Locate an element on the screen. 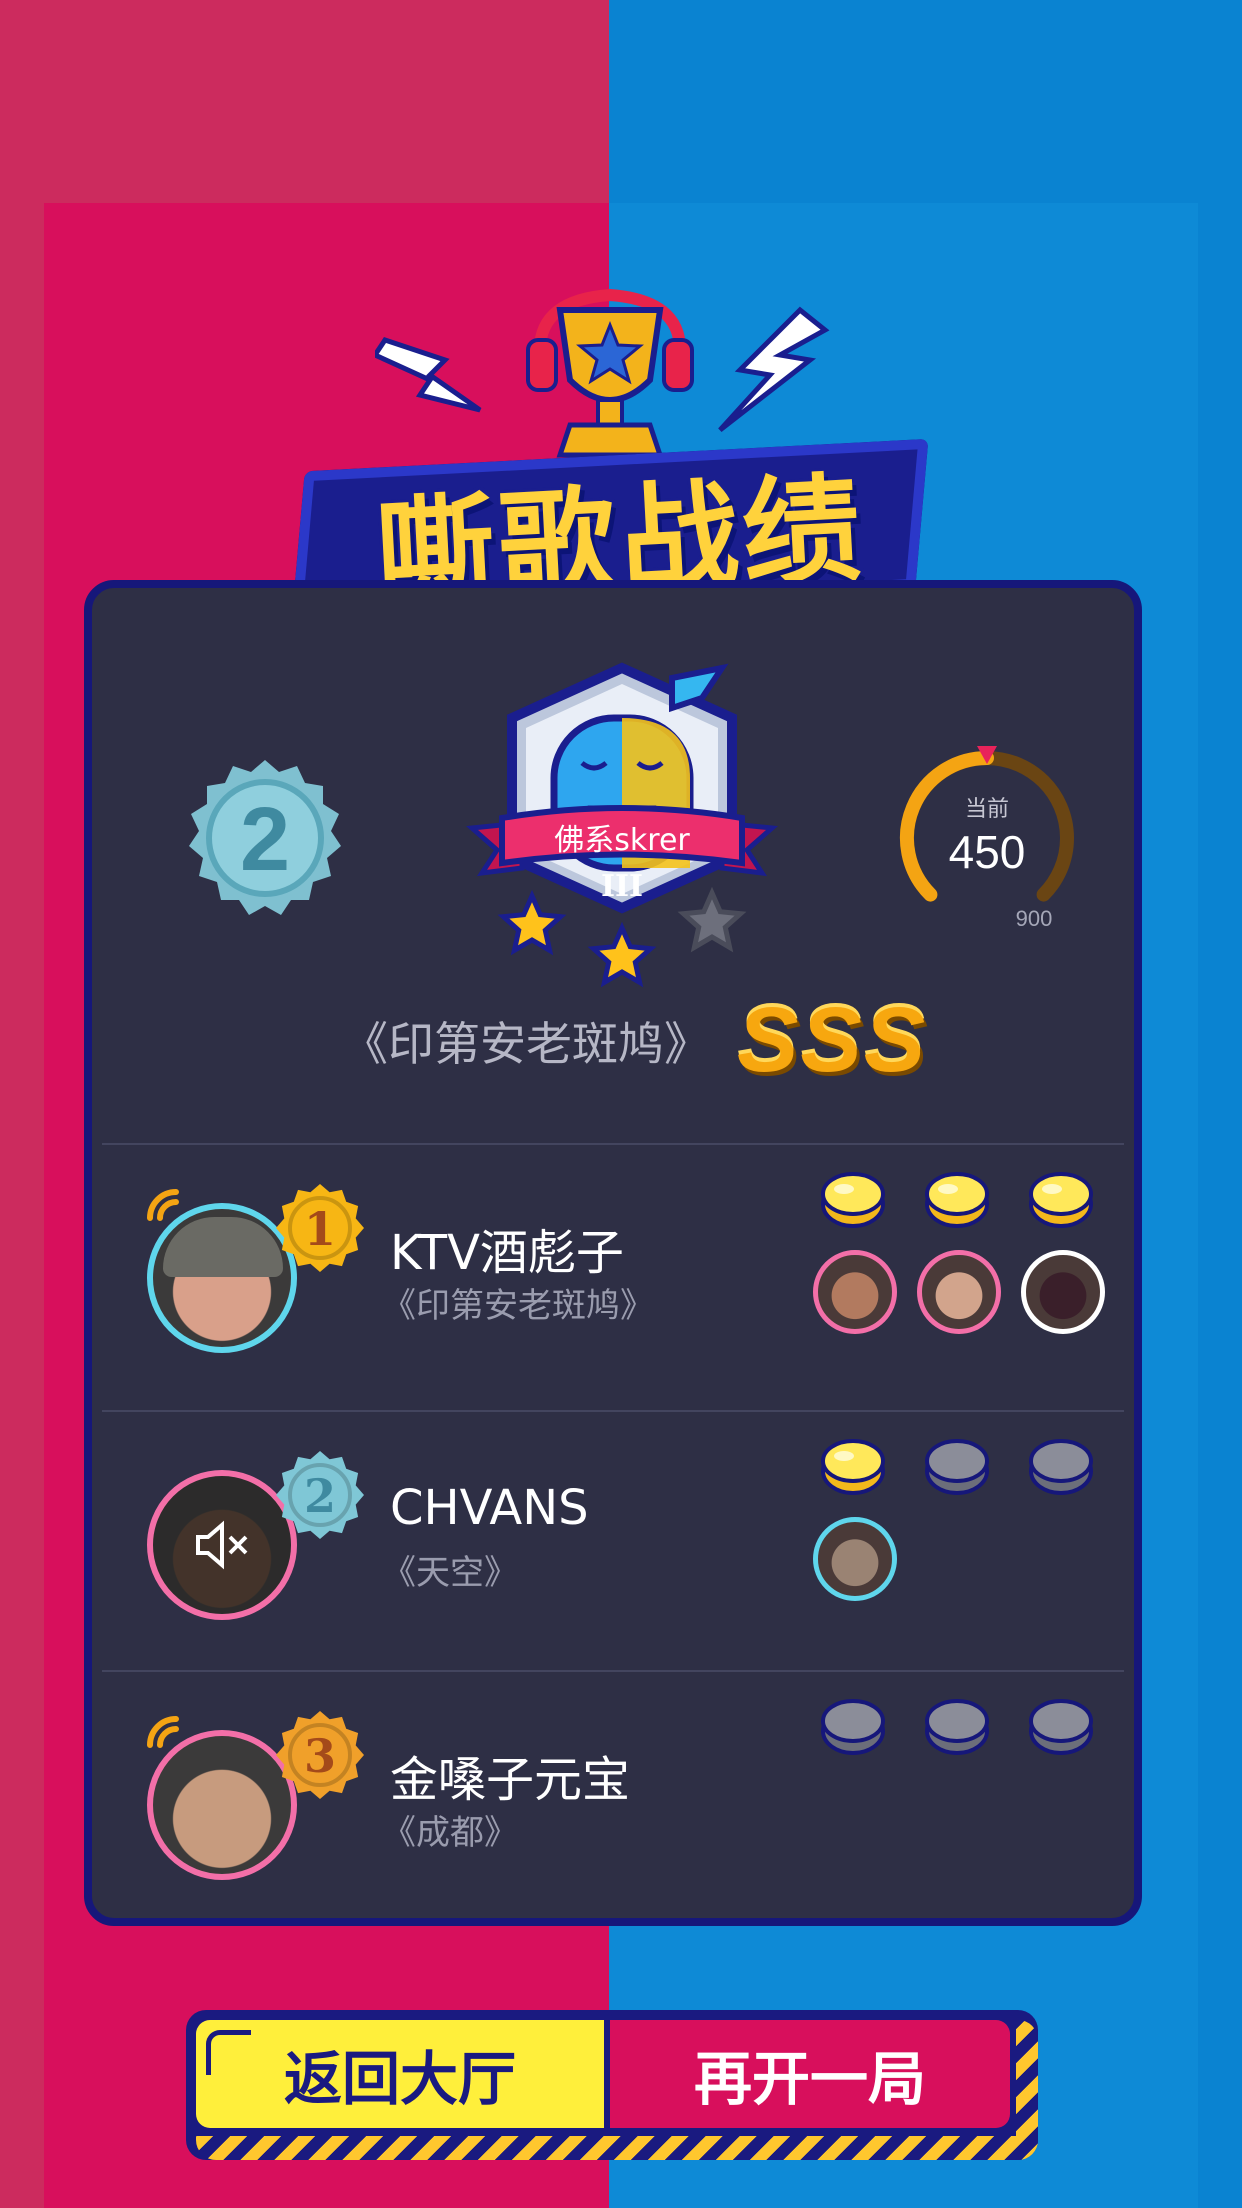 The width and height of the screenshot is (1242, 2208). player-song: 《天空》 is located at coordinates (450, 1573).